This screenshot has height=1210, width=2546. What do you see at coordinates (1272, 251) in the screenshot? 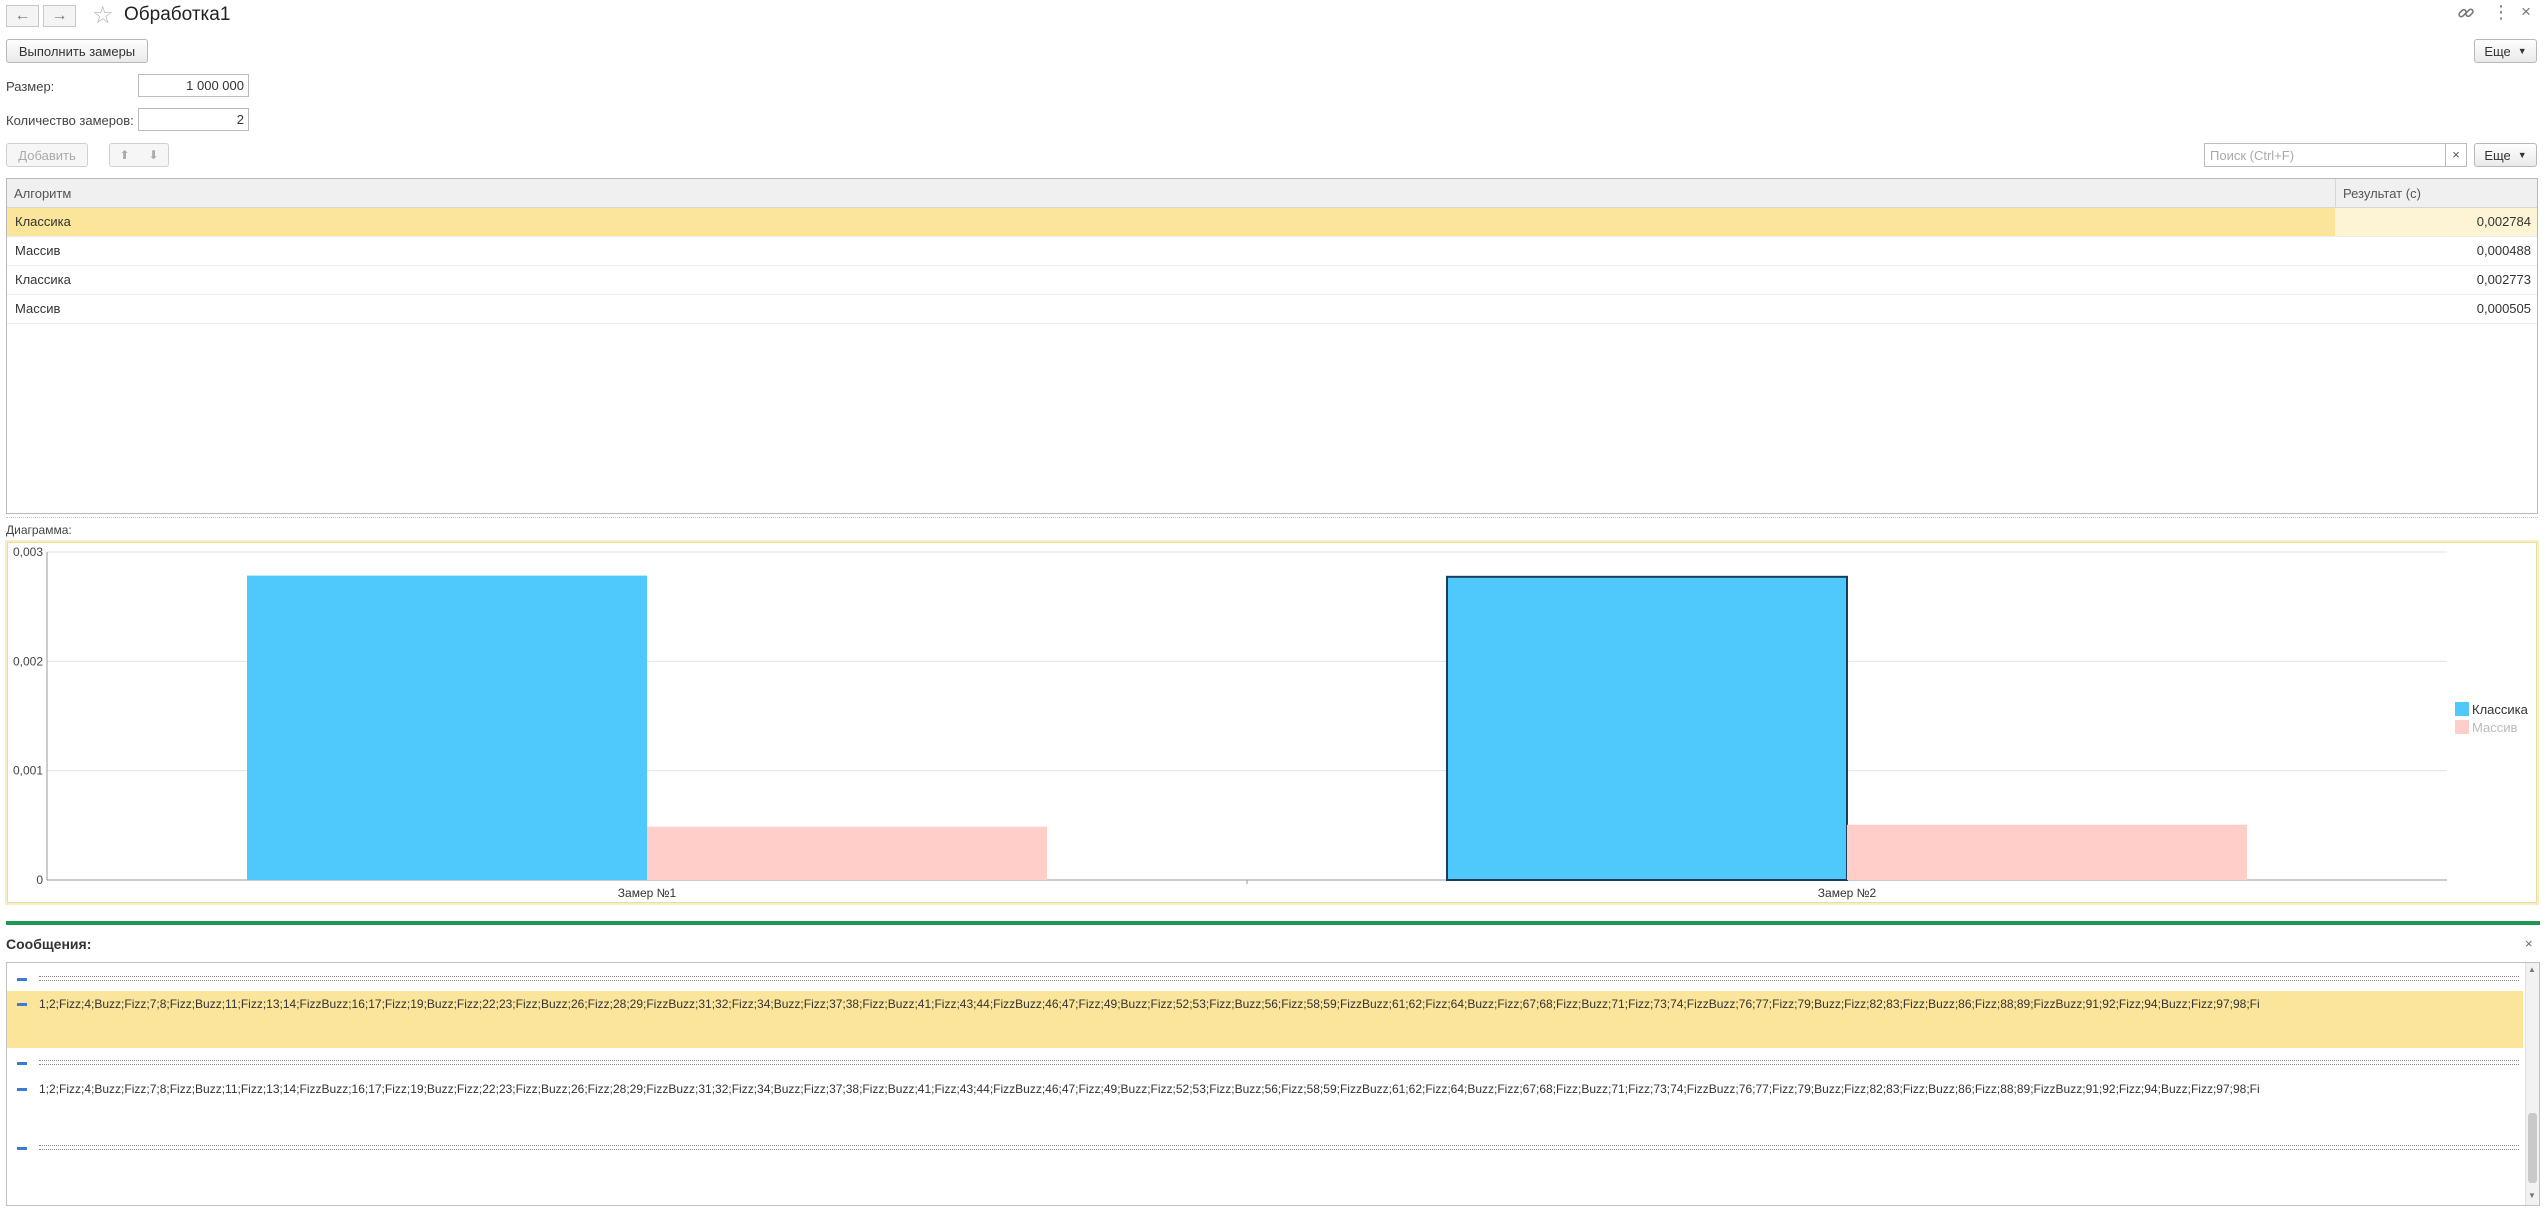
I see `table-row: Массив 0,000488` at bounding box center [1272, 251].